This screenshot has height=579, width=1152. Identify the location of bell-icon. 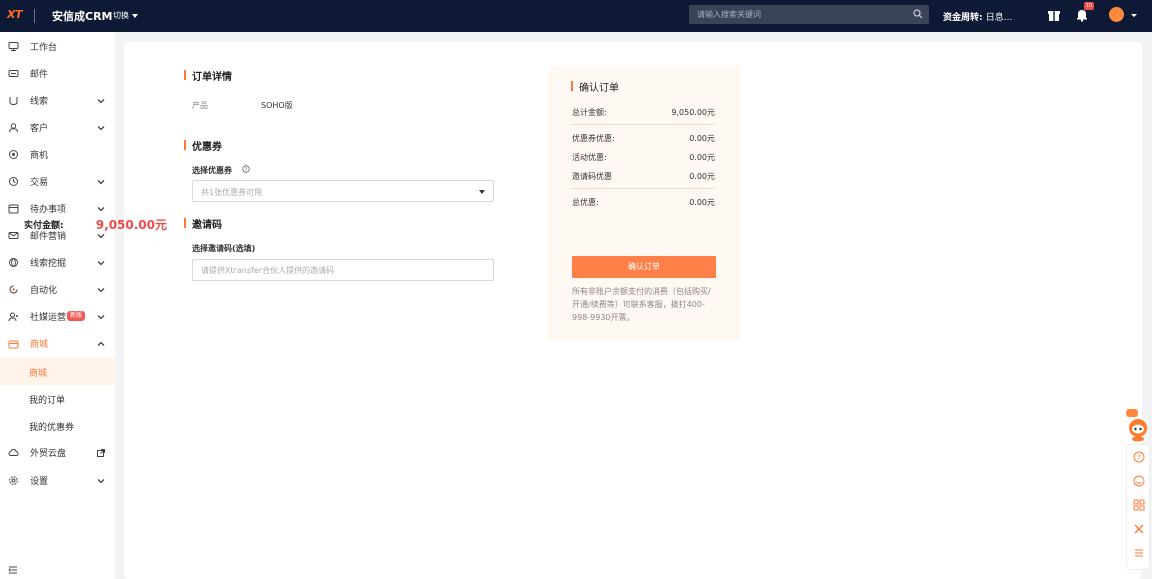
(1082, 15).